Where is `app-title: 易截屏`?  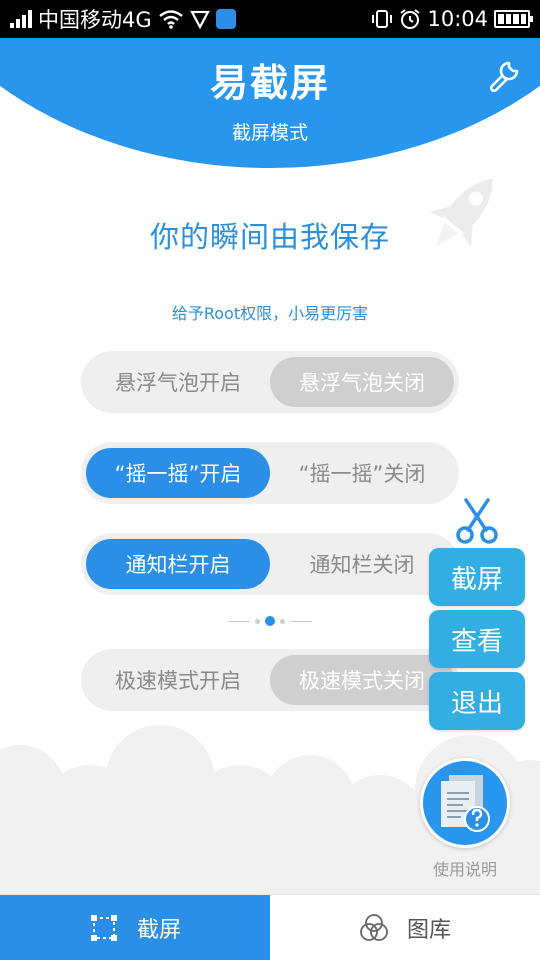 app-title: 易截屏 is located at coordinates (269, 83).